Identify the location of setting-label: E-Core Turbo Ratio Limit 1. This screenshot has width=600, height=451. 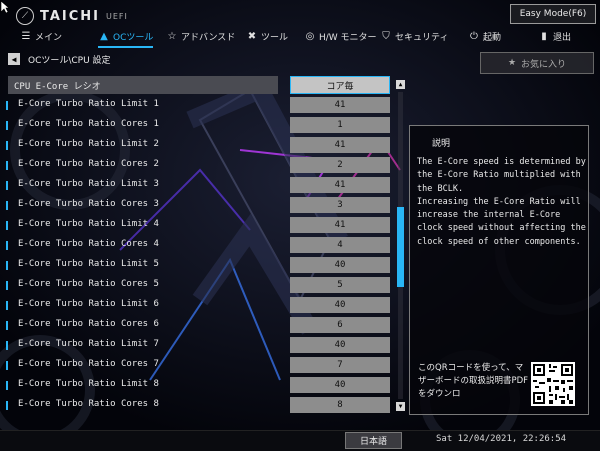
(88, 104).